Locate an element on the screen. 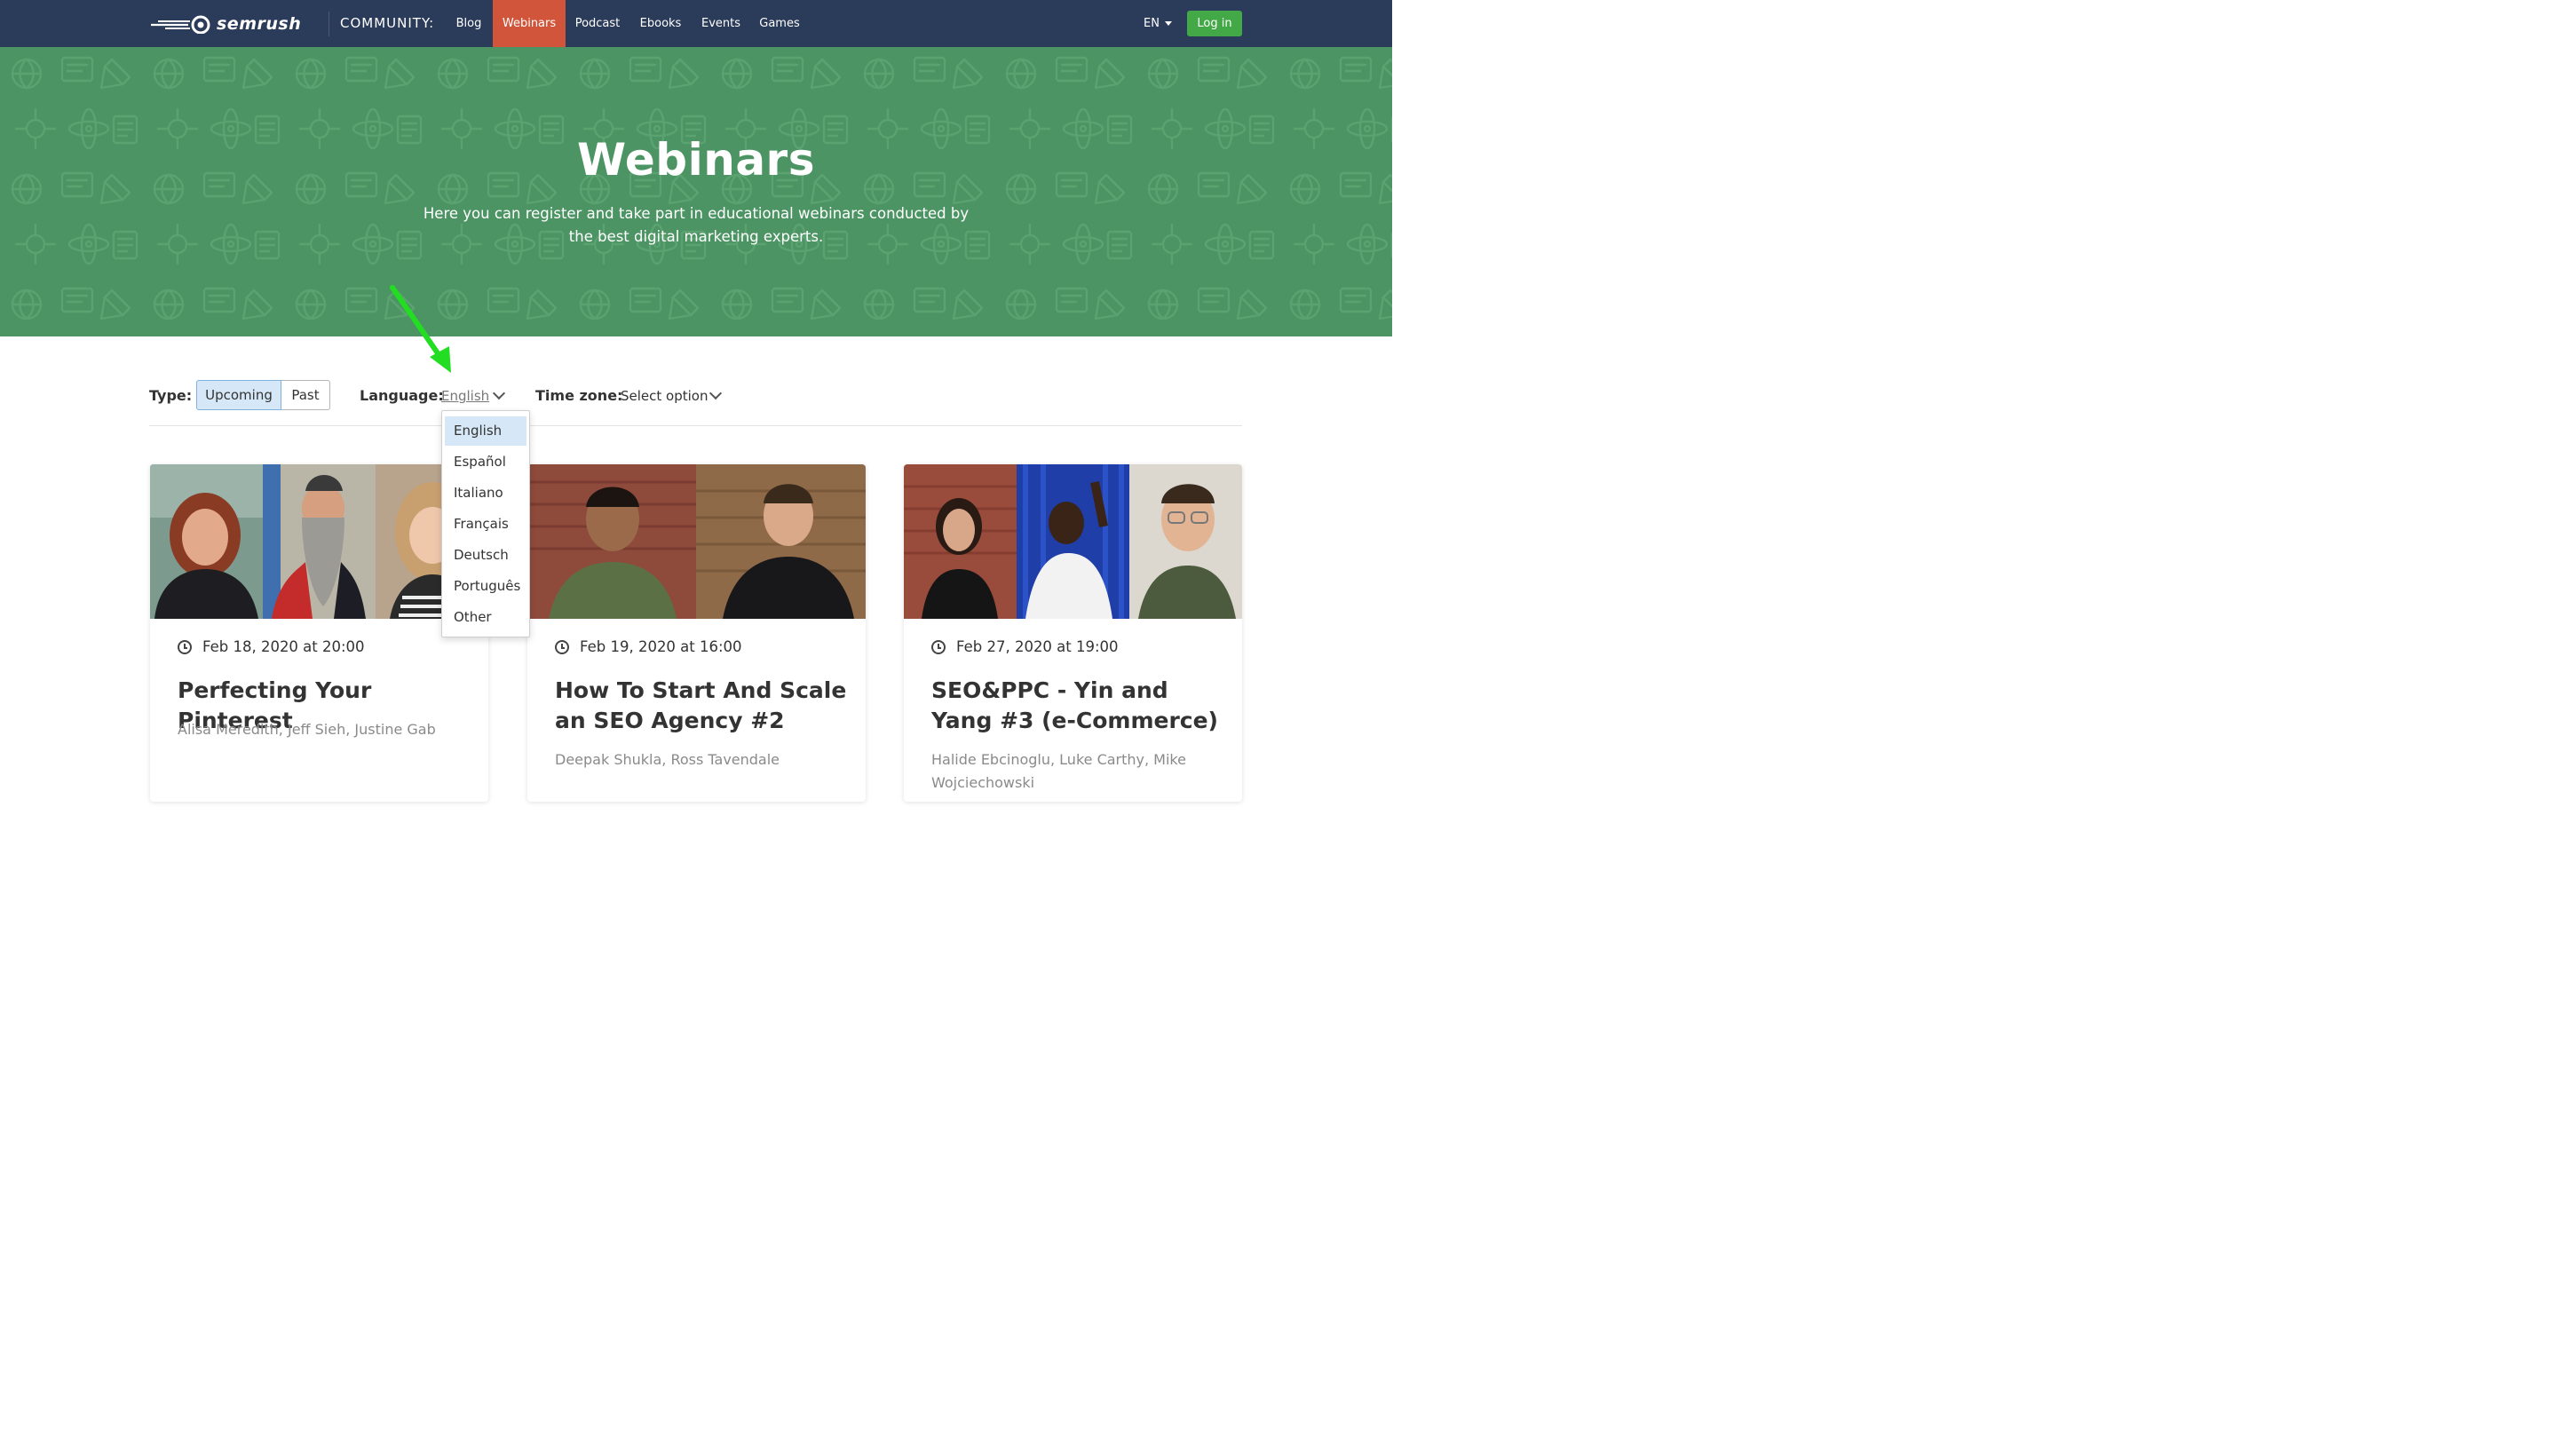 The image size is (2557, 1456). page-title: Webinars is located at coordinates (696, 160).